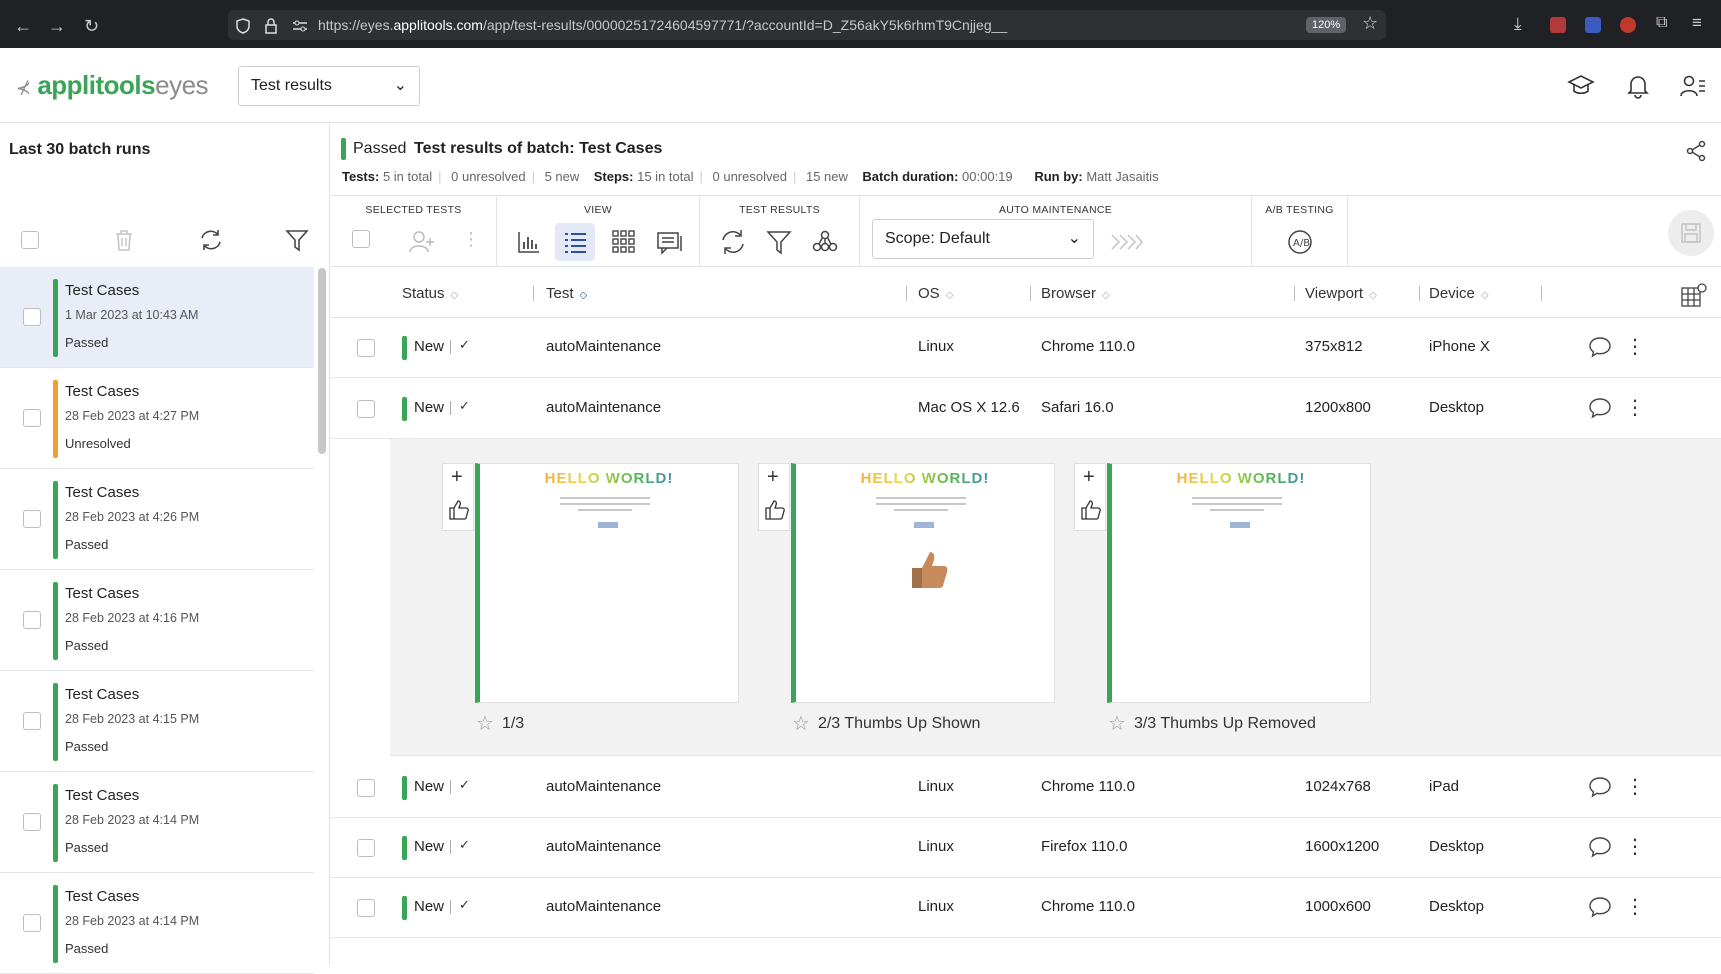 The image size is (1721, 974). Describe the element at coordinates (1697, 23) in the screenshot. I see `menu-icon: ≡` at that location.